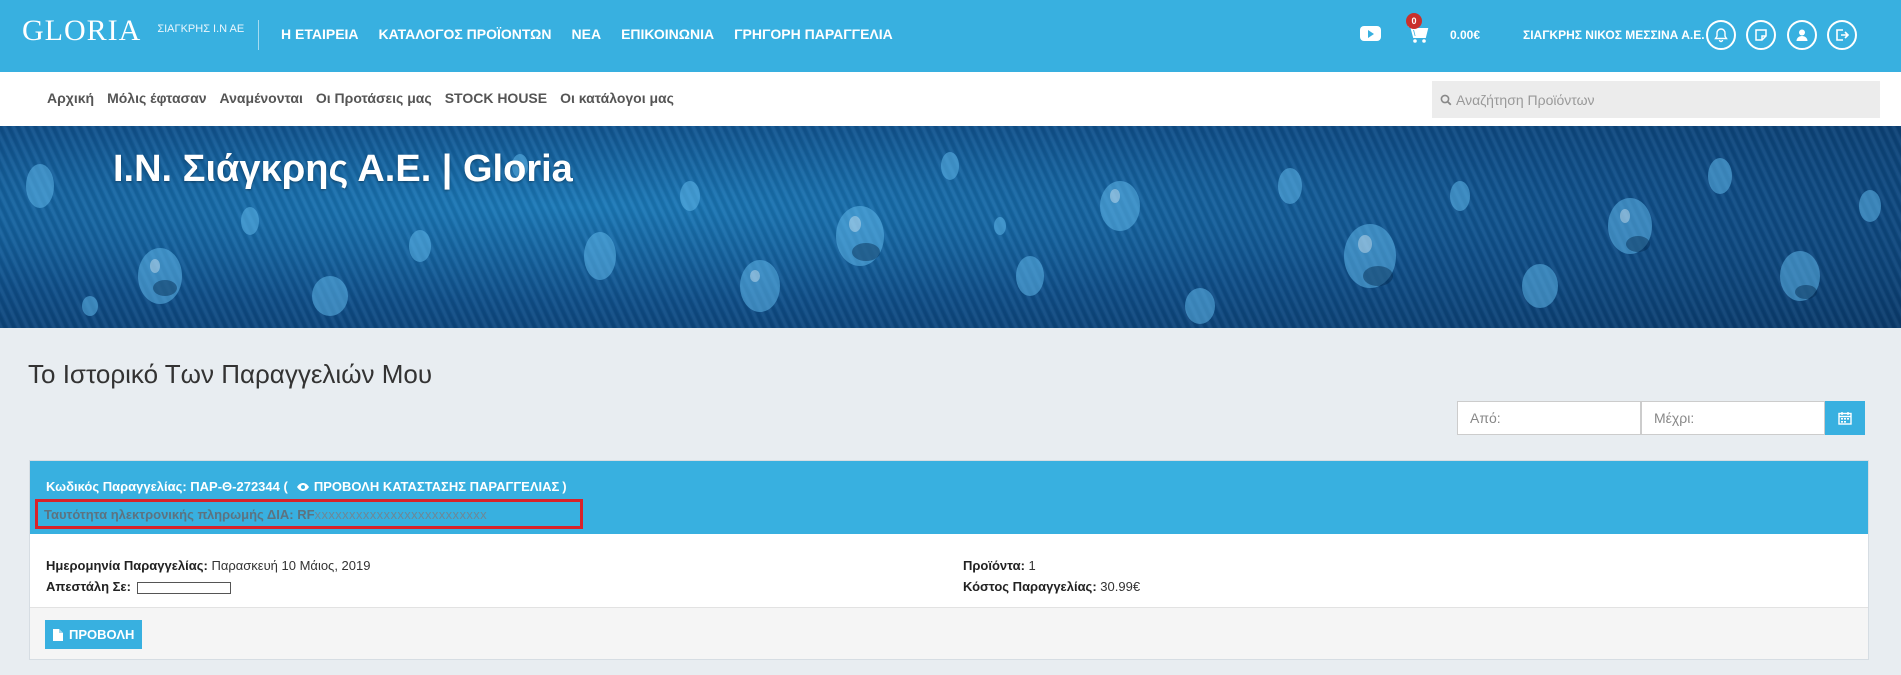 Image resolution: width=1901 pixels, height=675 pixels. What do you see at coordinates (156, 98) in the screenshot?
I see `subnav-just-arrived: Μόλις έφτασαν` at bounding box center [156, 98].